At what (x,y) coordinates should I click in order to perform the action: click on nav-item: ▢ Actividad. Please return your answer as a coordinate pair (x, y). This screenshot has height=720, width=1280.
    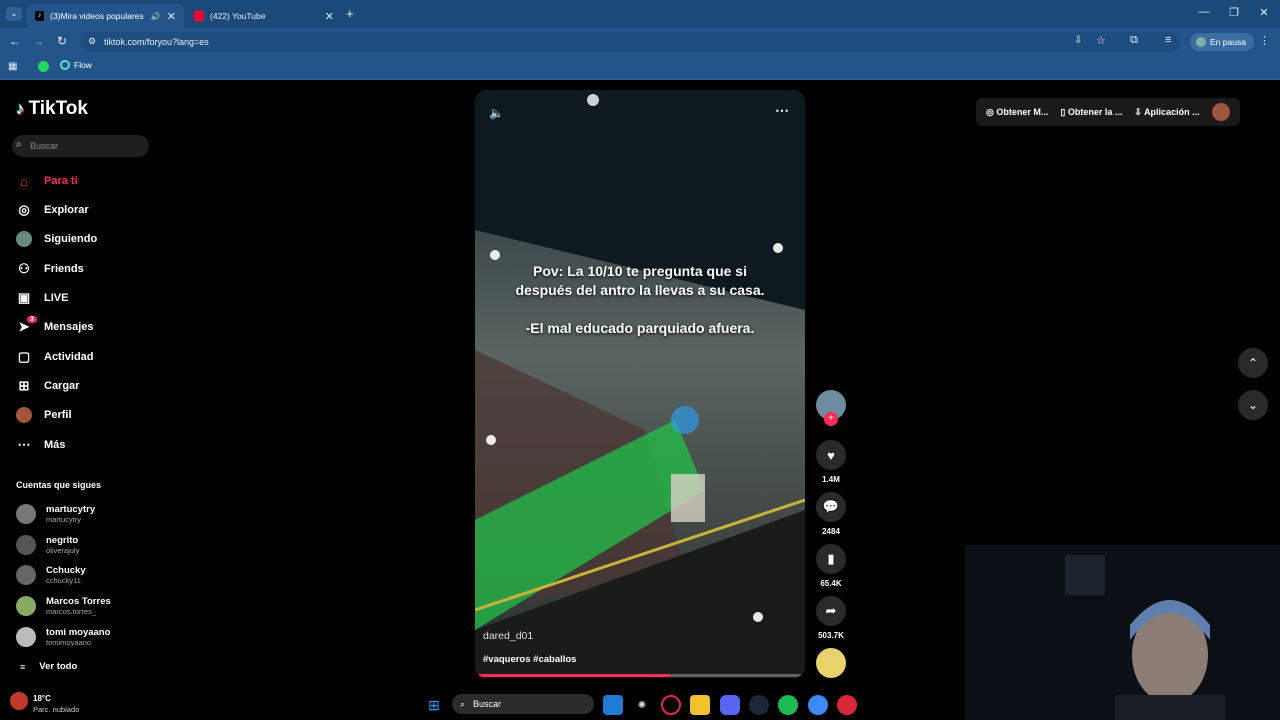
    Looking at the image, I should click on (55, 357).